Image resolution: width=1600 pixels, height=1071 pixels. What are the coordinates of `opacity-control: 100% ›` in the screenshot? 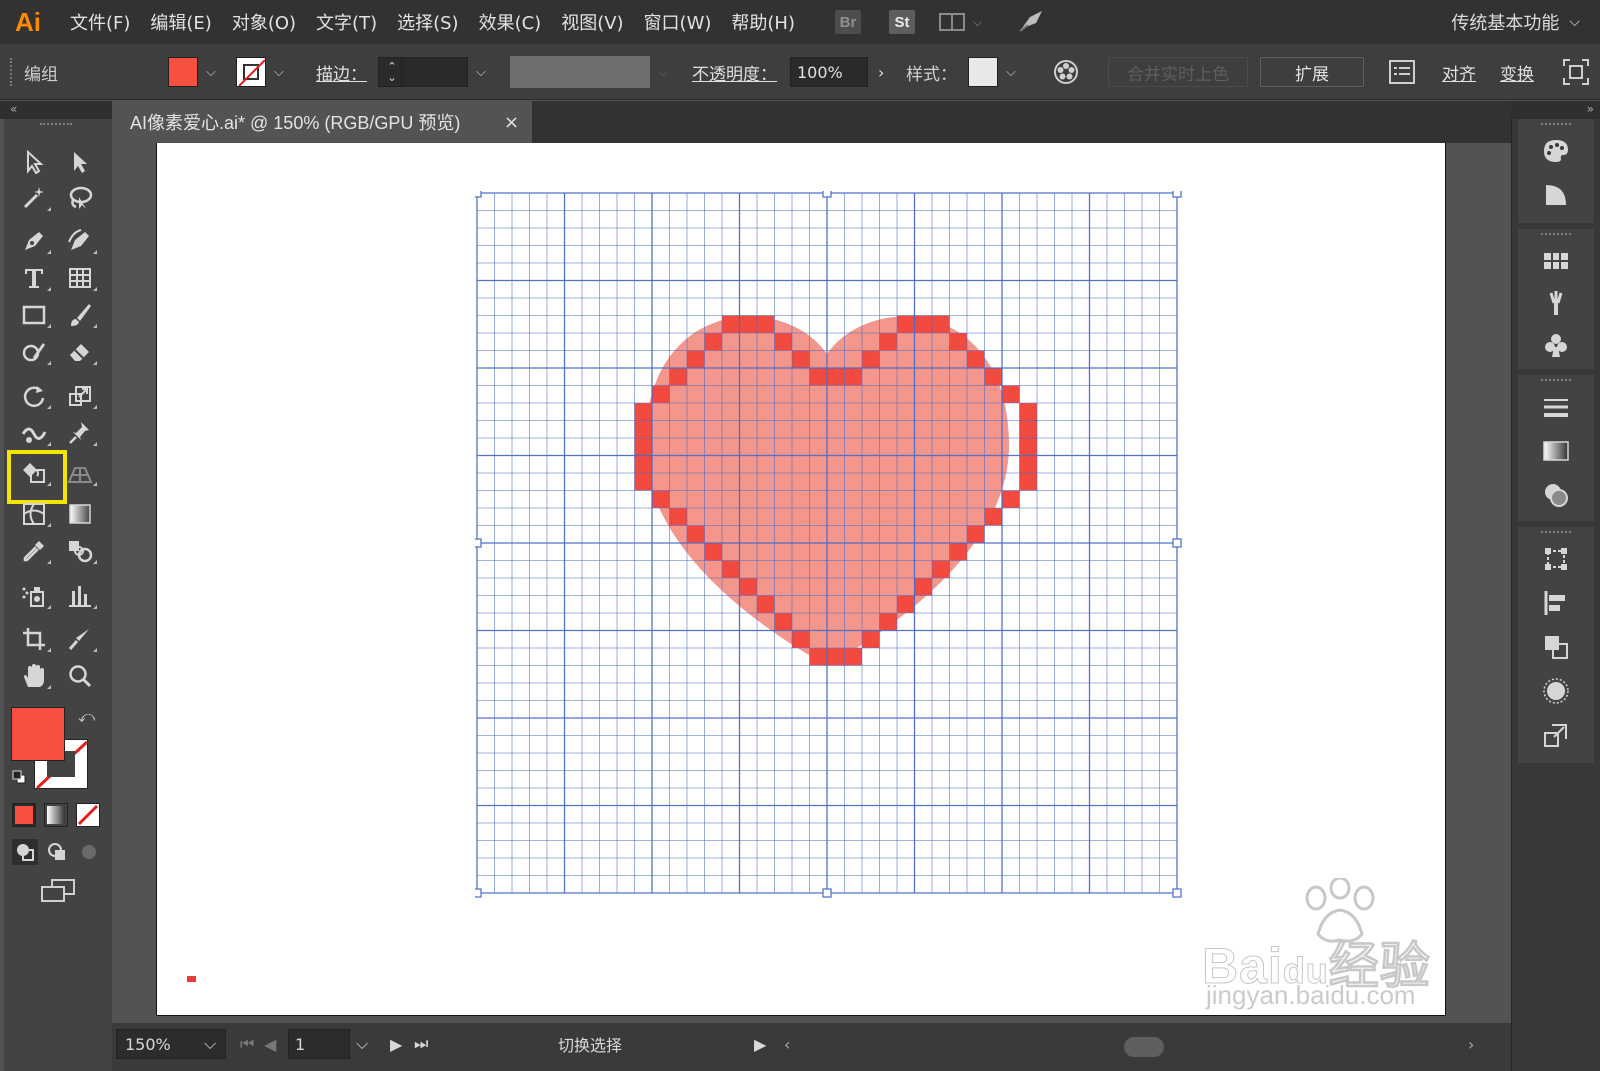 It's located at (837, 72).